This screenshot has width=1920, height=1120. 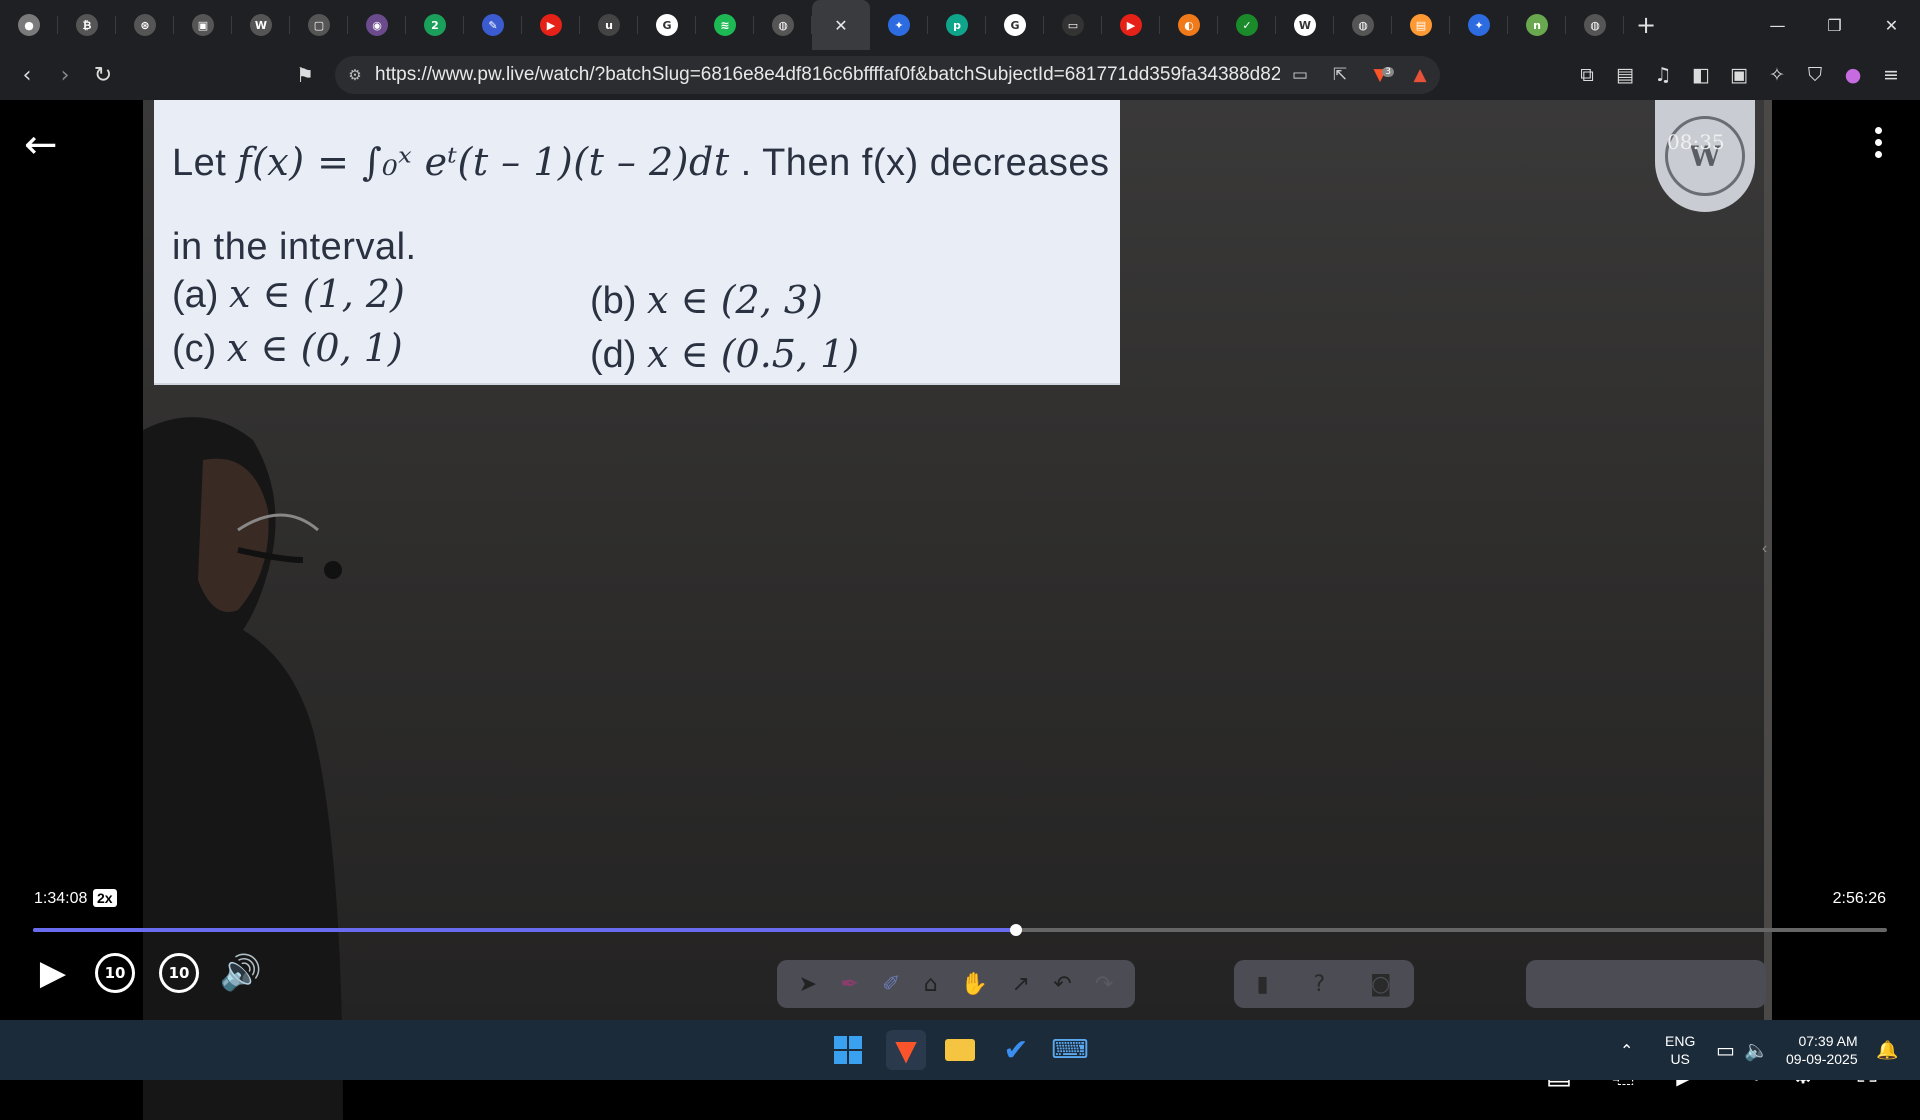 What do you see at coordinates (1646, 25) in the screenshot?
I see `new-tab-icon: +` at bounding box center [1646, 25].